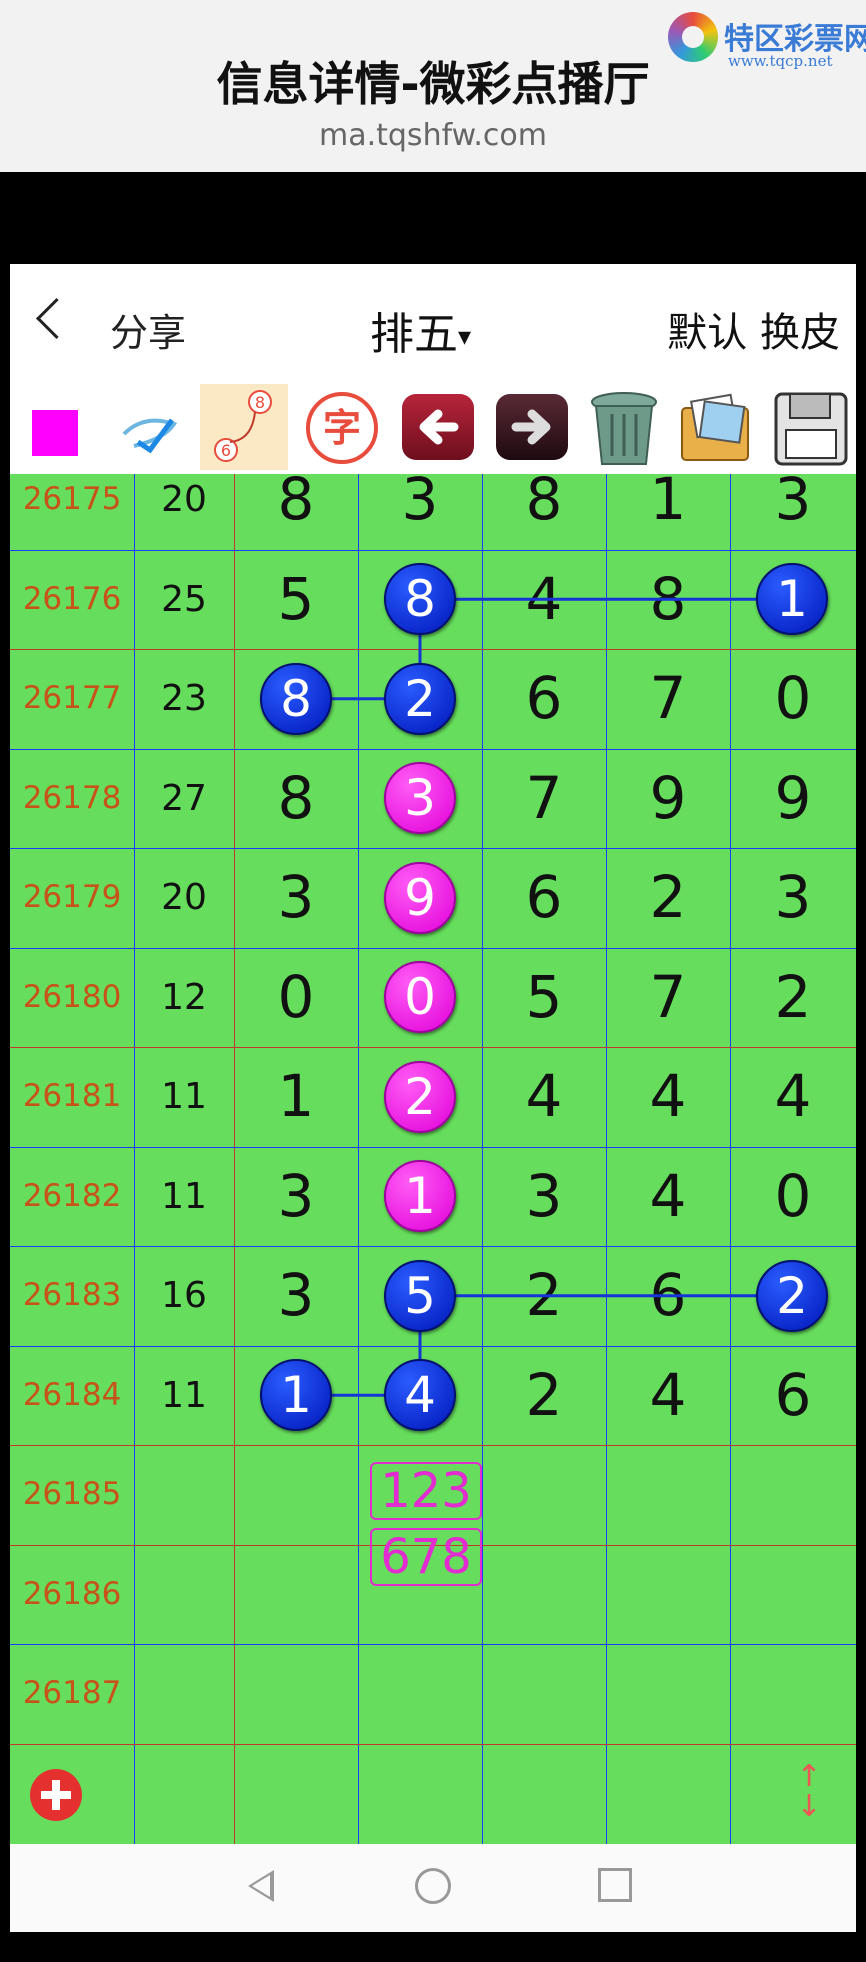 The image size is (866, 1962). I want to click on app-header: 分享 排五▾ 默认 换皮, so click(433, 322).